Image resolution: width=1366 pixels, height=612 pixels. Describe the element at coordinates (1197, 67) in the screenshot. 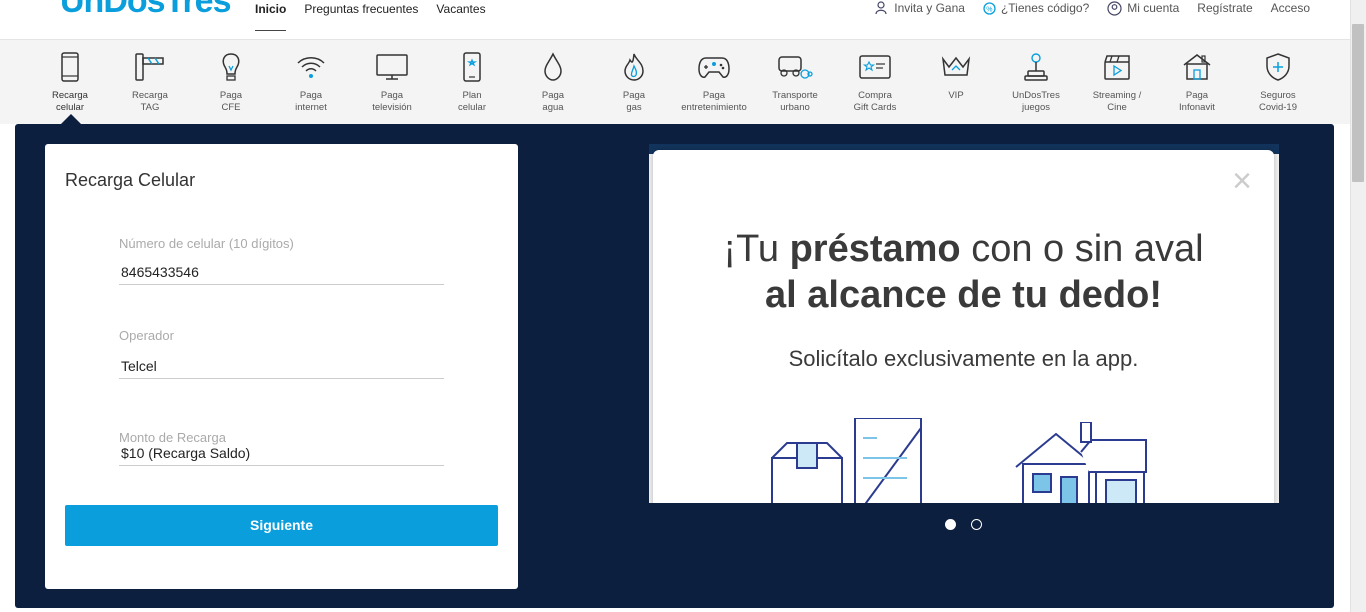

I see `house-icon` at that location.